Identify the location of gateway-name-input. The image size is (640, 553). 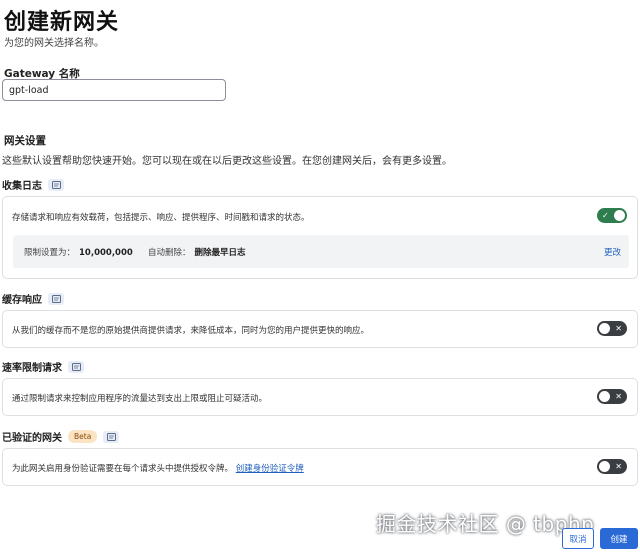
(114, 90).